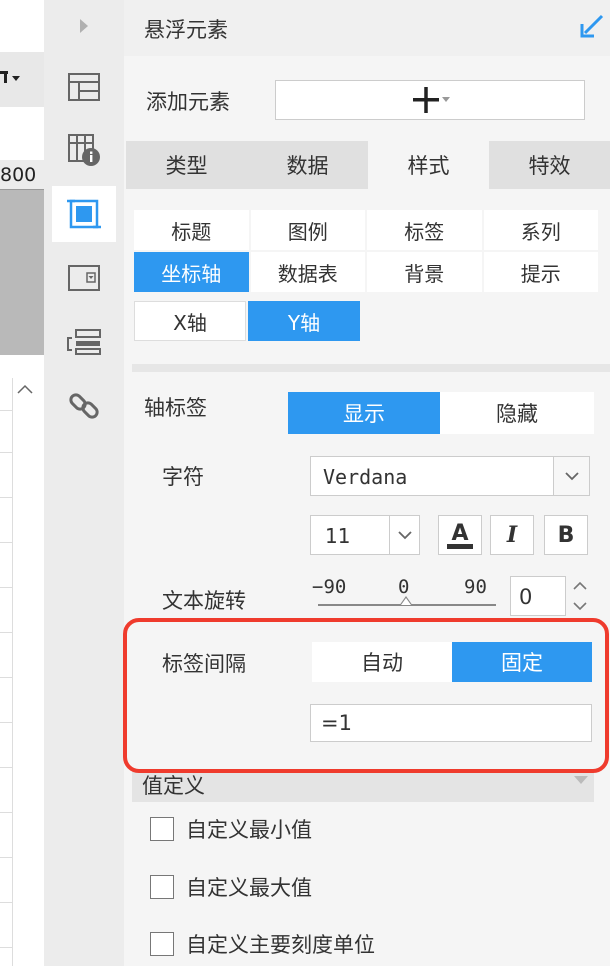  What do you see at coordinates (304, 321) in the screenshot?
I see `tab-y-axis: Y轴` at bounding box center [304, 321].